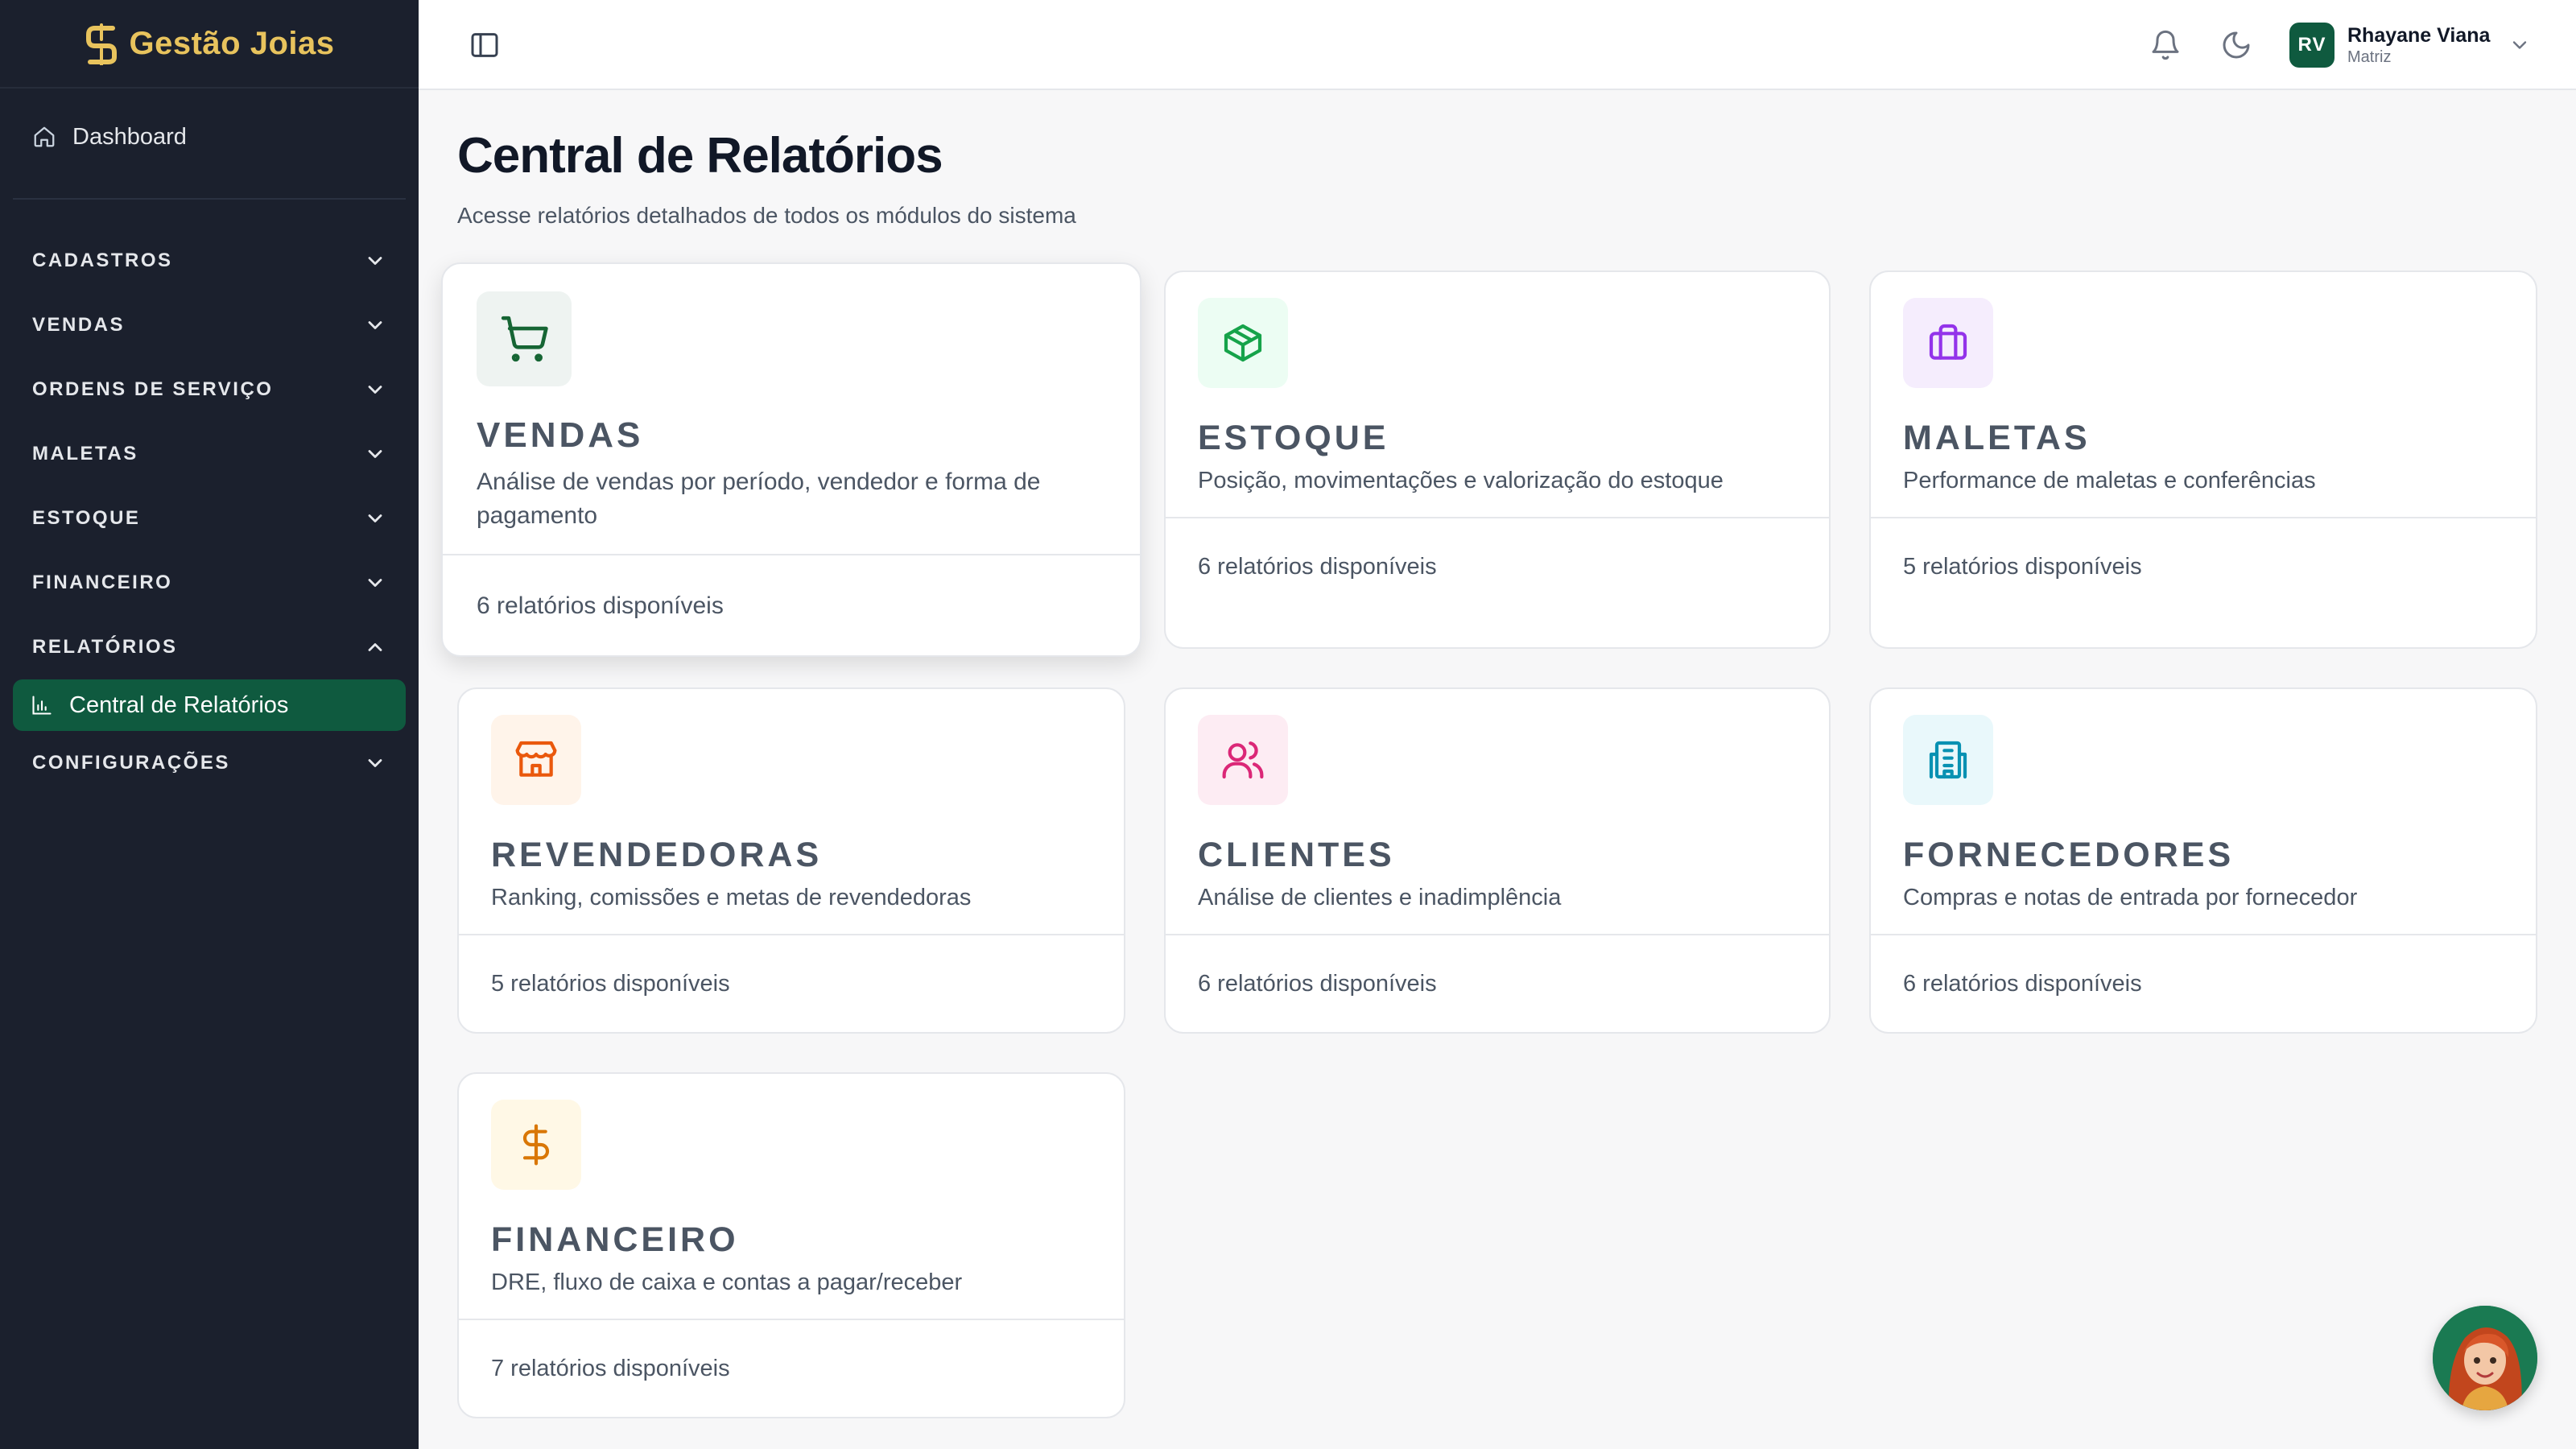 The width and height of the screenshot is (2576, 1449). What do you see at coordinates (2109, 480) in the screenshot?
I see `card-description: Performance de maletas e conferências` at bounding box center [2109, 480].